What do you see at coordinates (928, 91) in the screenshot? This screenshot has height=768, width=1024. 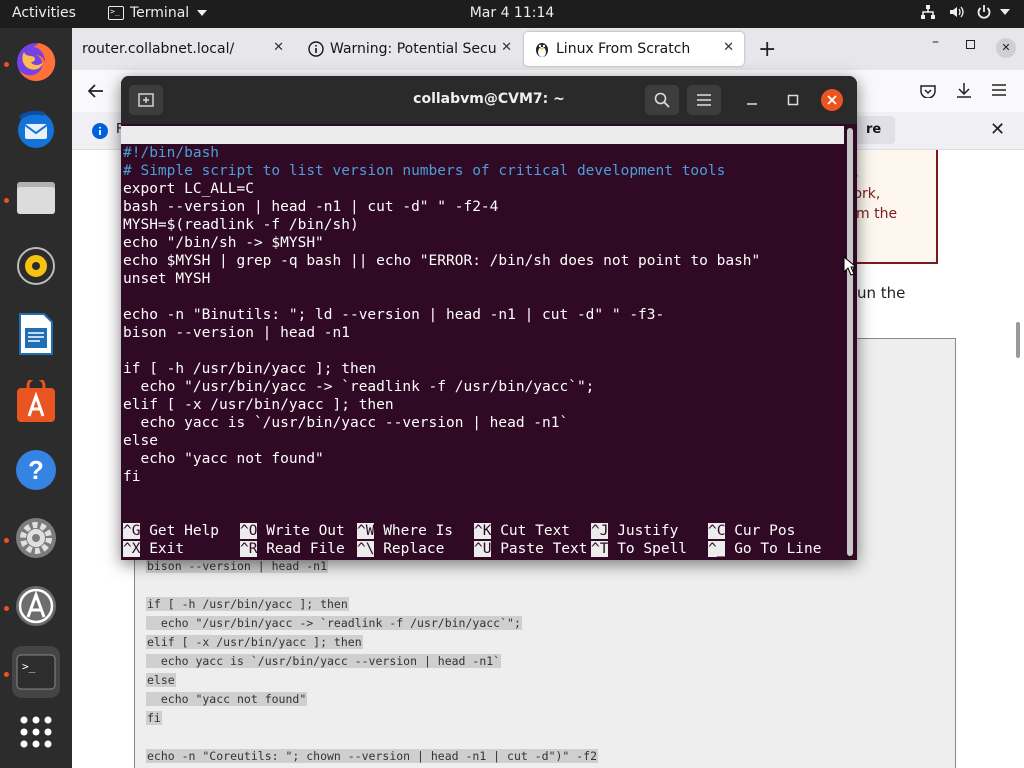 I see `pocket-icon` at bounding box center [928, 91].